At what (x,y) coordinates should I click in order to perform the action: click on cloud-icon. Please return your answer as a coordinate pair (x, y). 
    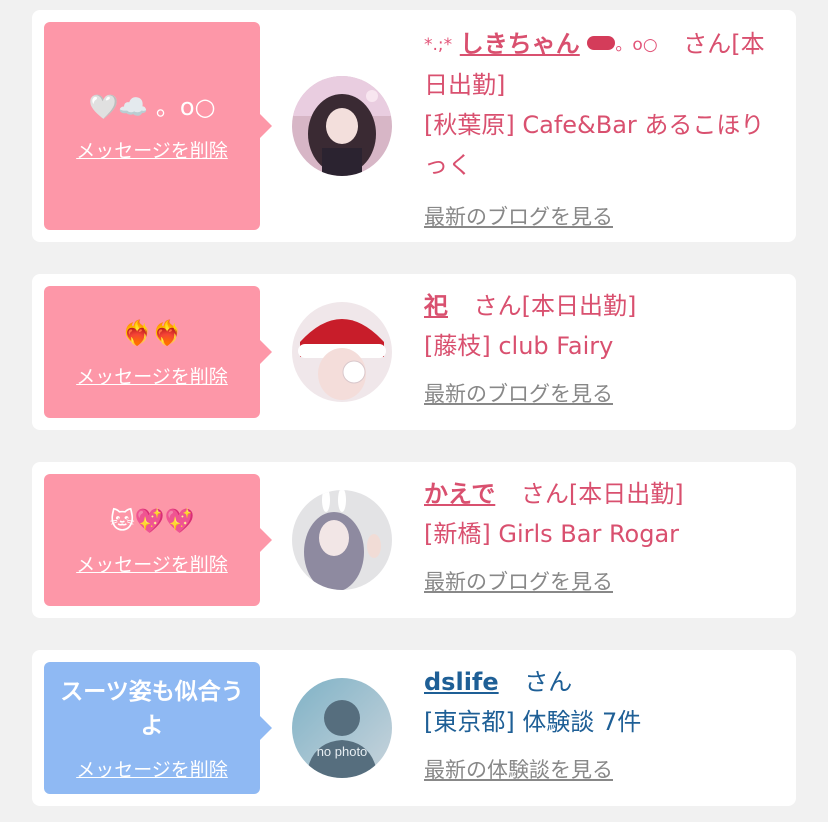
    Looking at the image, I should click on (601, 43).